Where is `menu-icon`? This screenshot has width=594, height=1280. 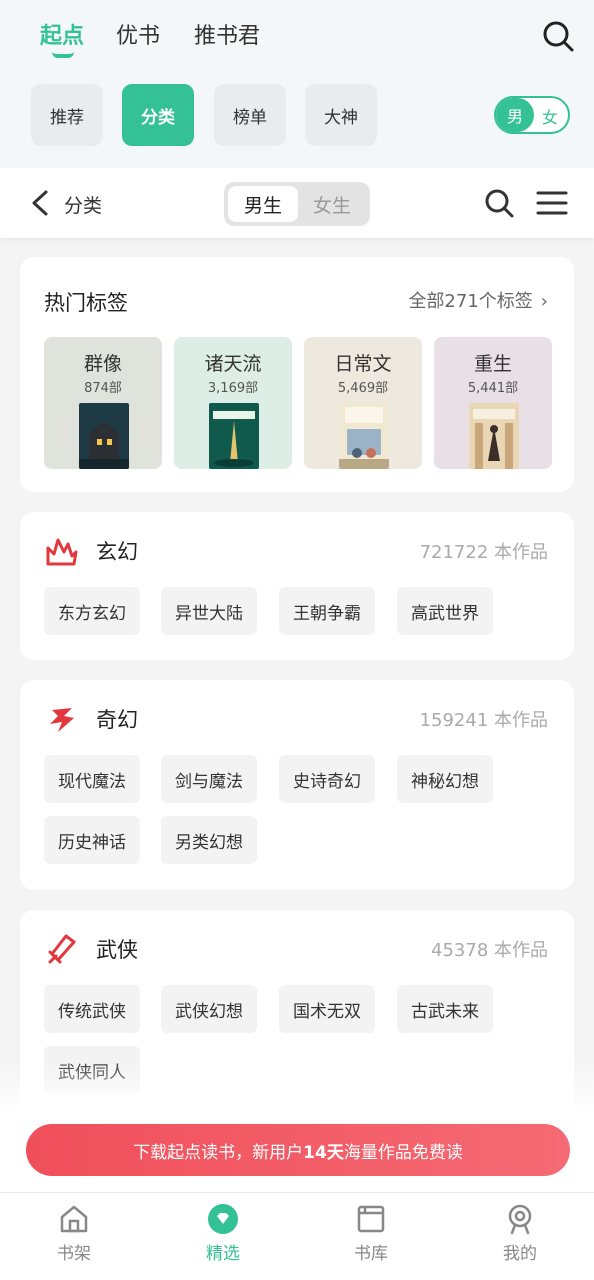 menu-icon is located at coordinates (552, 203).